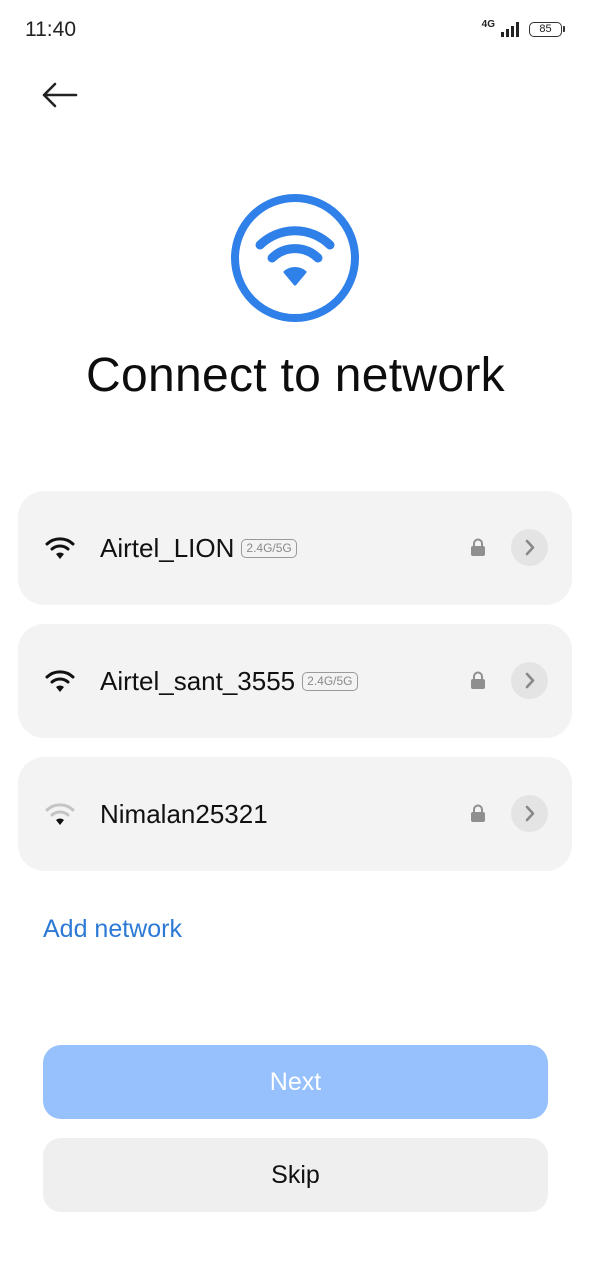  I want to click on add-network-link: Add network, so click(112, 929).